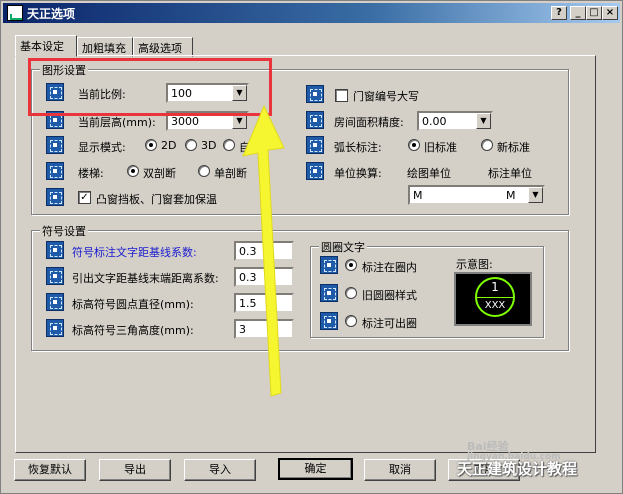 The image size is (623, 494). I want to click on room-precision-value: 0.00, so click(434, 121).